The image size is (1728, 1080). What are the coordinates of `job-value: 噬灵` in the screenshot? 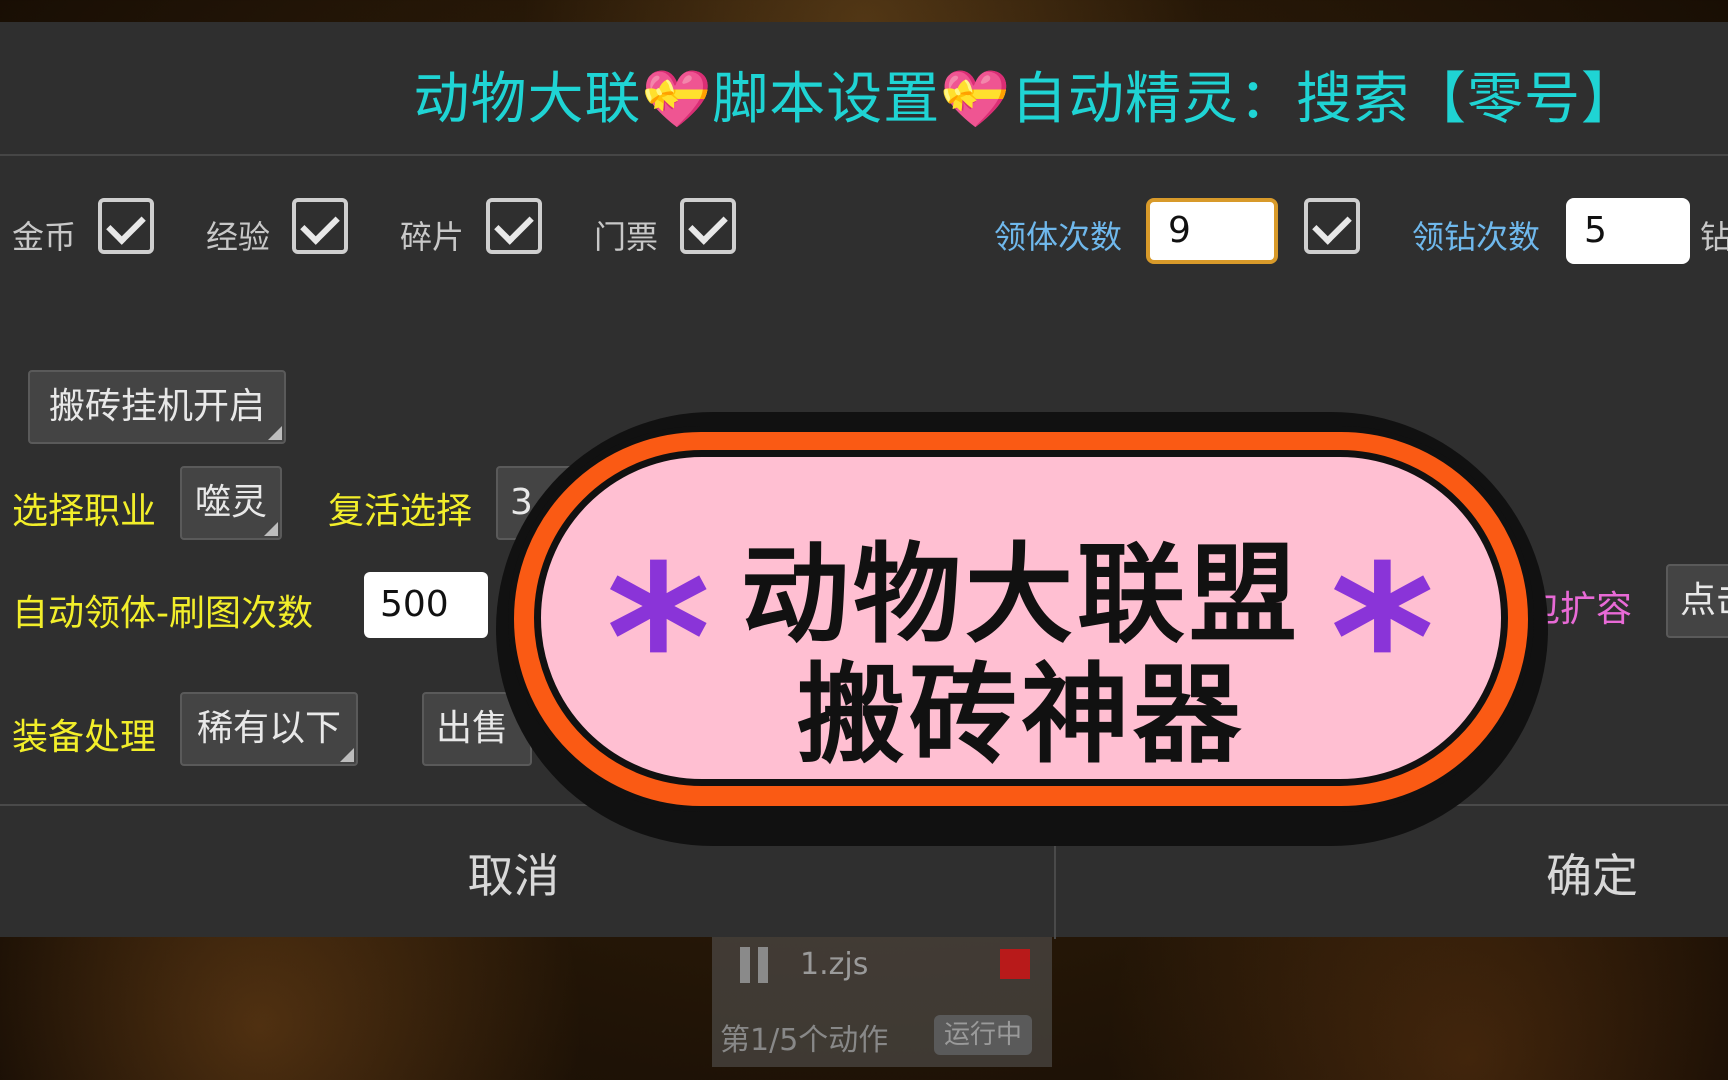 It's located at (230, 502).